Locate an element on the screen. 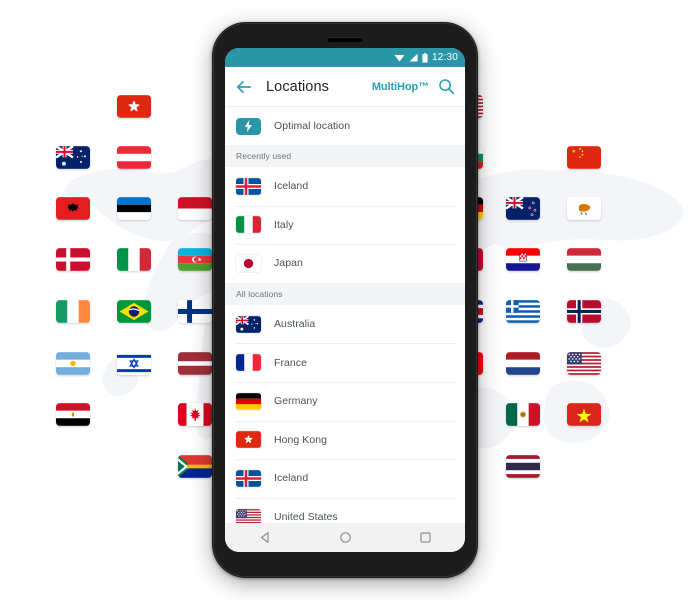 The width and height of the screenshot is (700, 600). flag-hongkong-icon is located at coordinates (248, 440).